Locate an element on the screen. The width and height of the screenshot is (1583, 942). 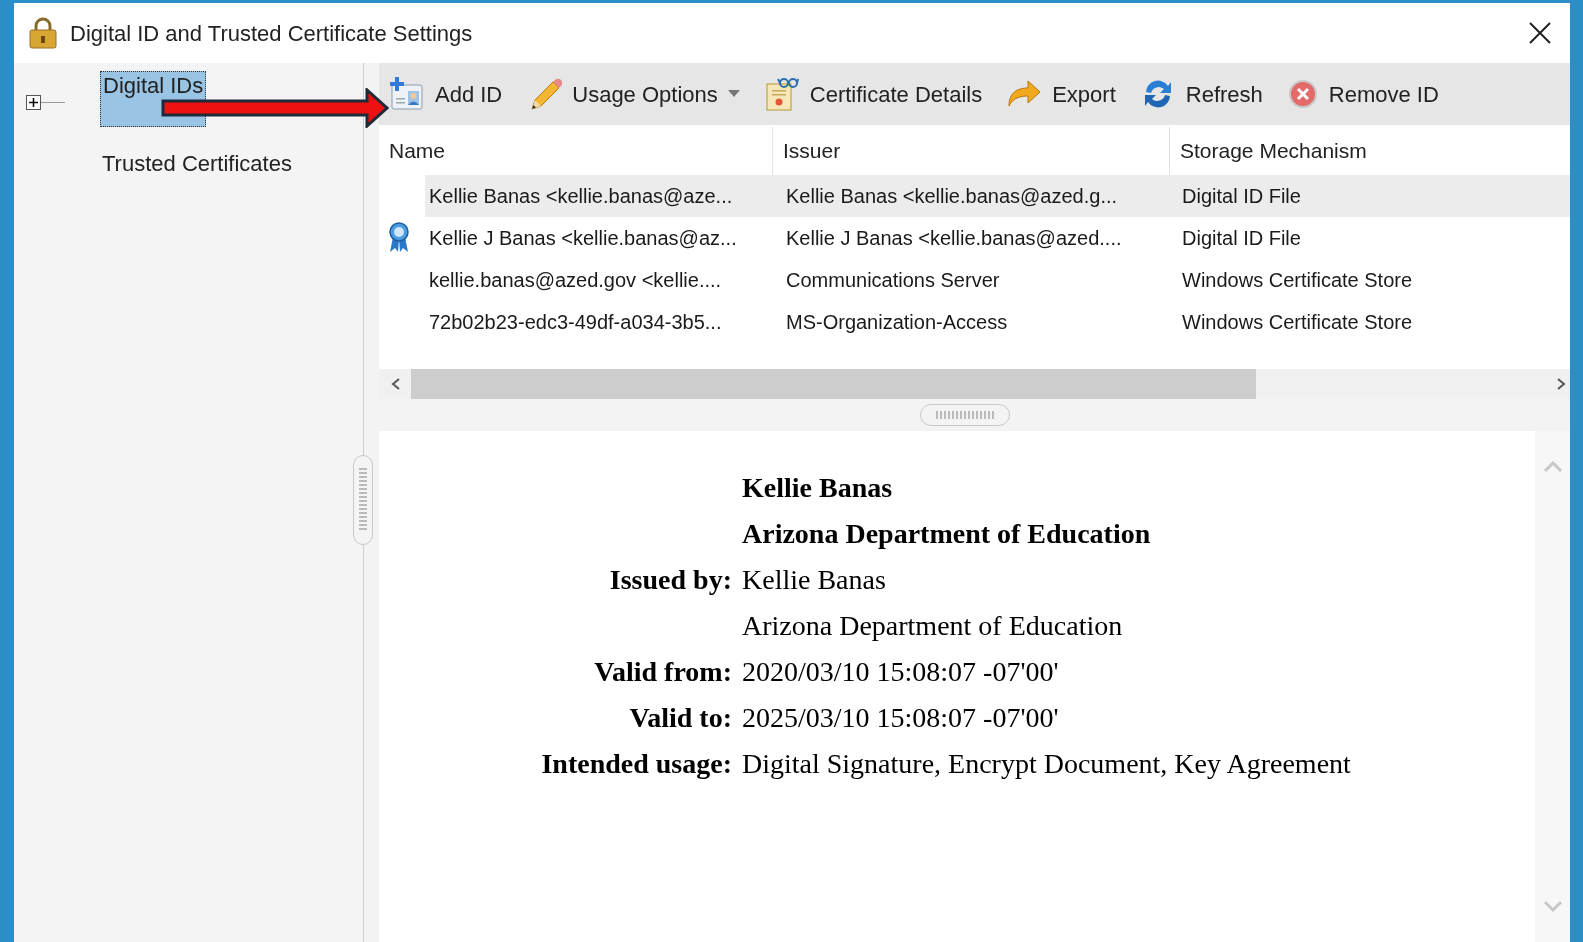
scrollbar-thumb is located at coordinates (833, 384).